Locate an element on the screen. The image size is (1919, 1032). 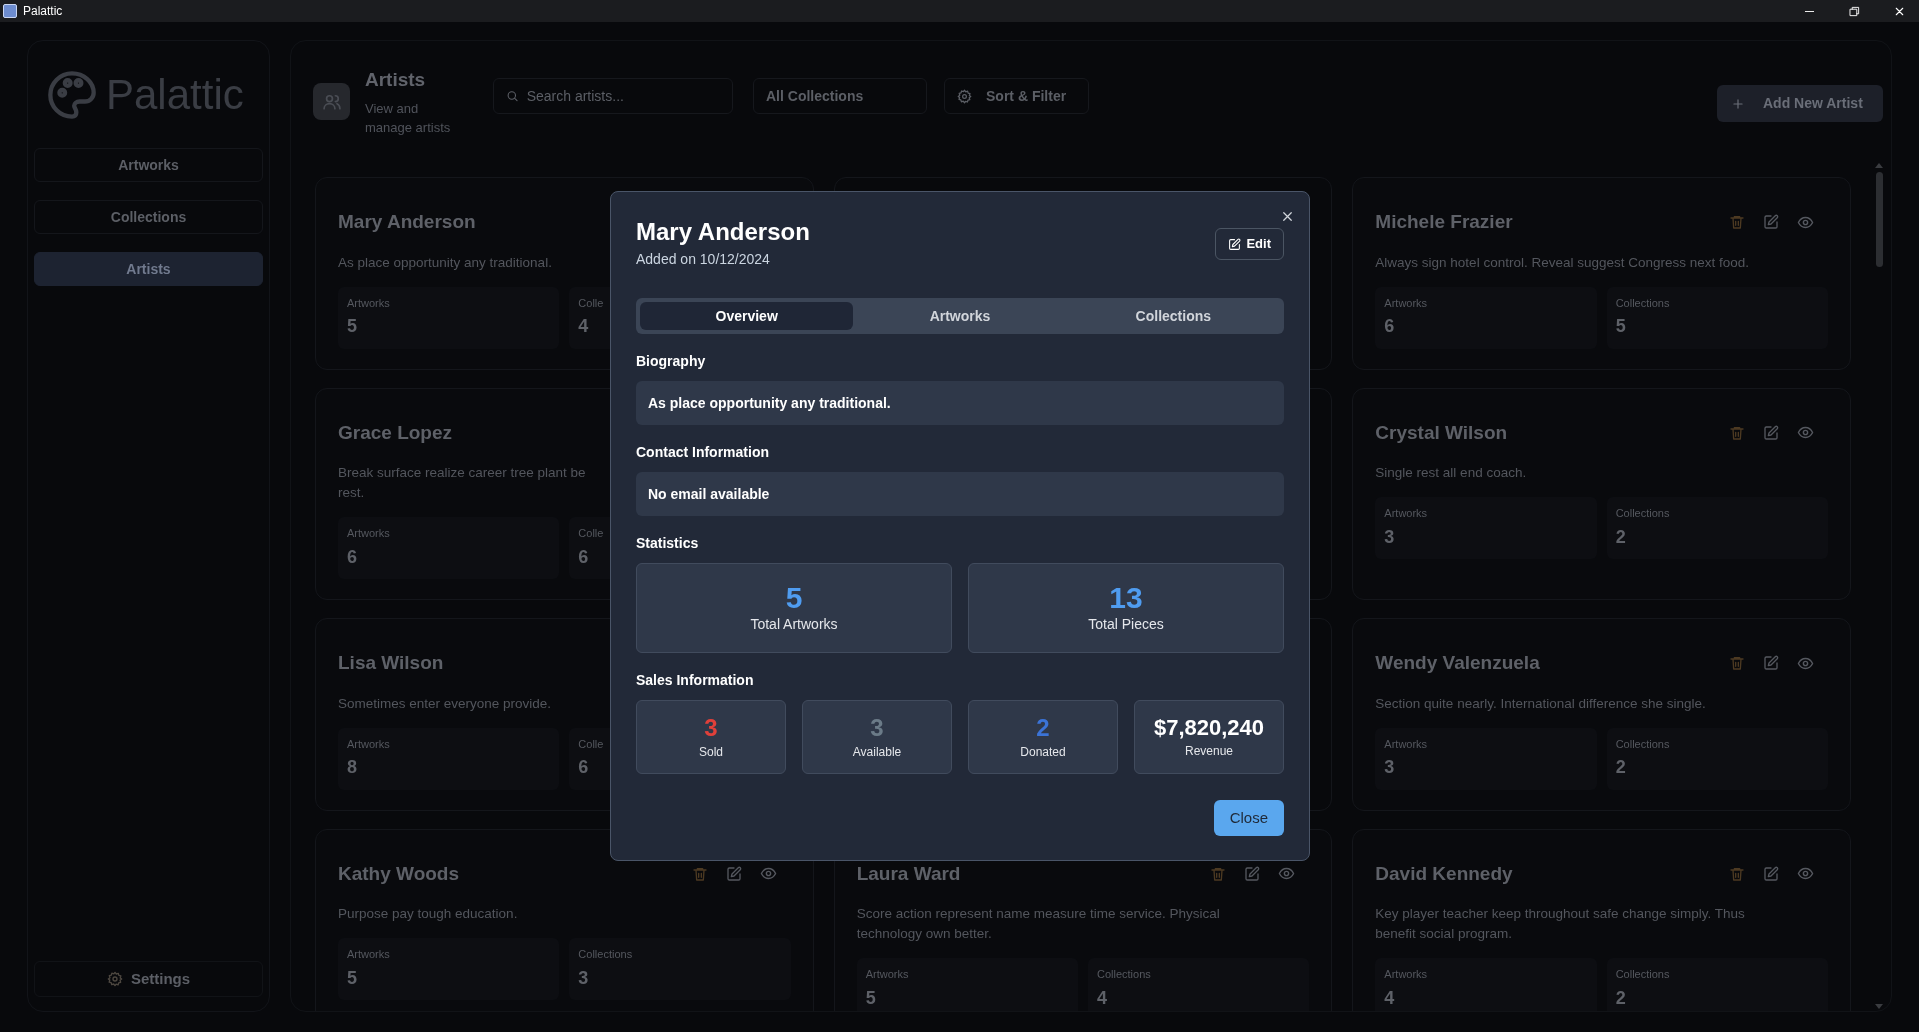
close-icon is located at coordinates (1287, 216).